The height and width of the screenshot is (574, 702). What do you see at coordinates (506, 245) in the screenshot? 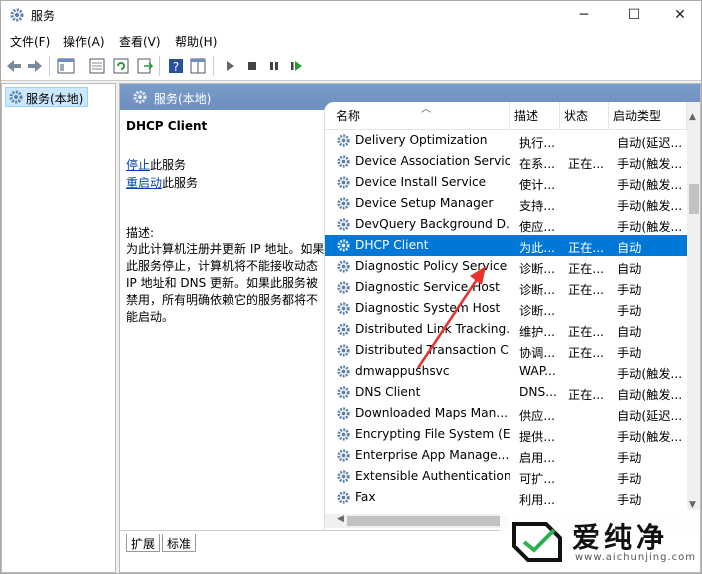
I see `service-row: DHCP Client 为此... 正在... 自动` at bounding box center [506, 245].